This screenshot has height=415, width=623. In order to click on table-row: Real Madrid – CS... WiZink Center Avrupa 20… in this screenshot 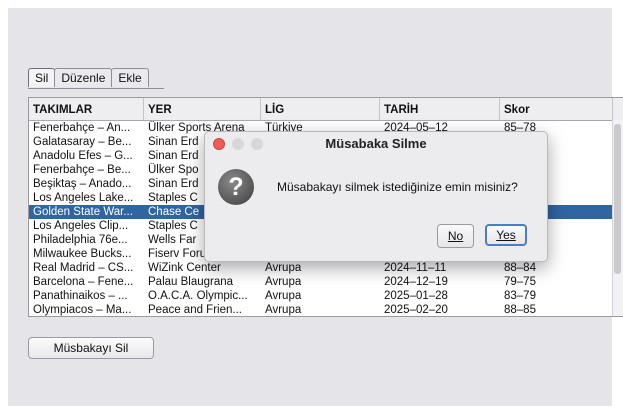, I will do `click(321, 268)`.